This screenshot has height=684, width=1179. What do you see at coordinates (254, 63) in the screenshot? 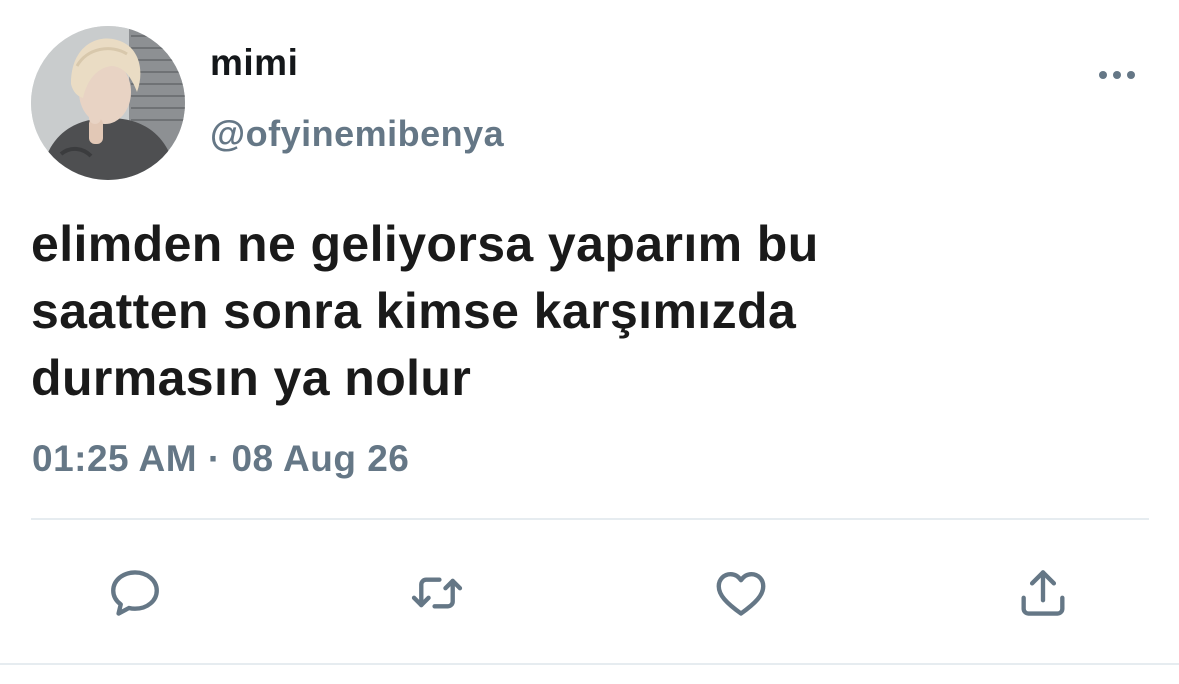
I see `display-name: mimi` at bounding box center [254, 63].